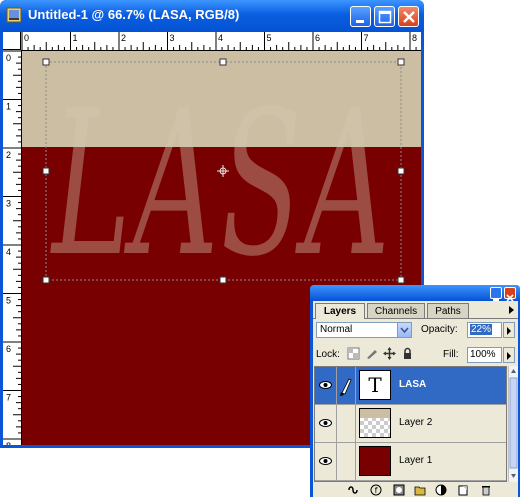 The image size is (520, 497). I want to click on opacity-slider-button, so click(509, 330).